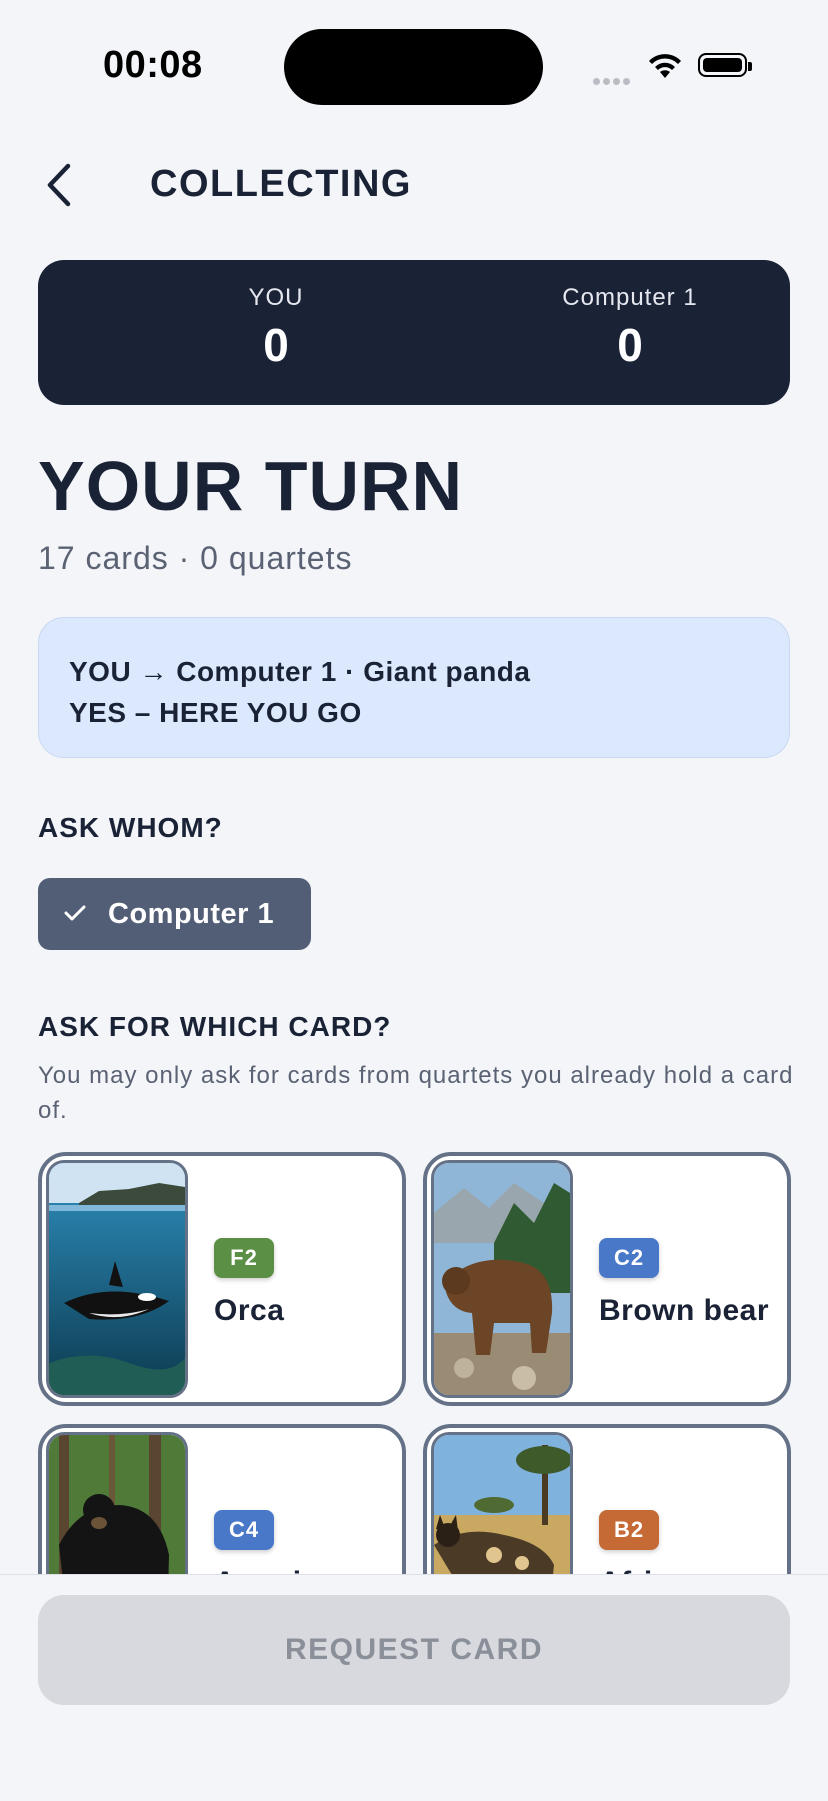 The width and height of the screenshot is (828, 1801). I want to click on battery-icon, so click(725, 65).